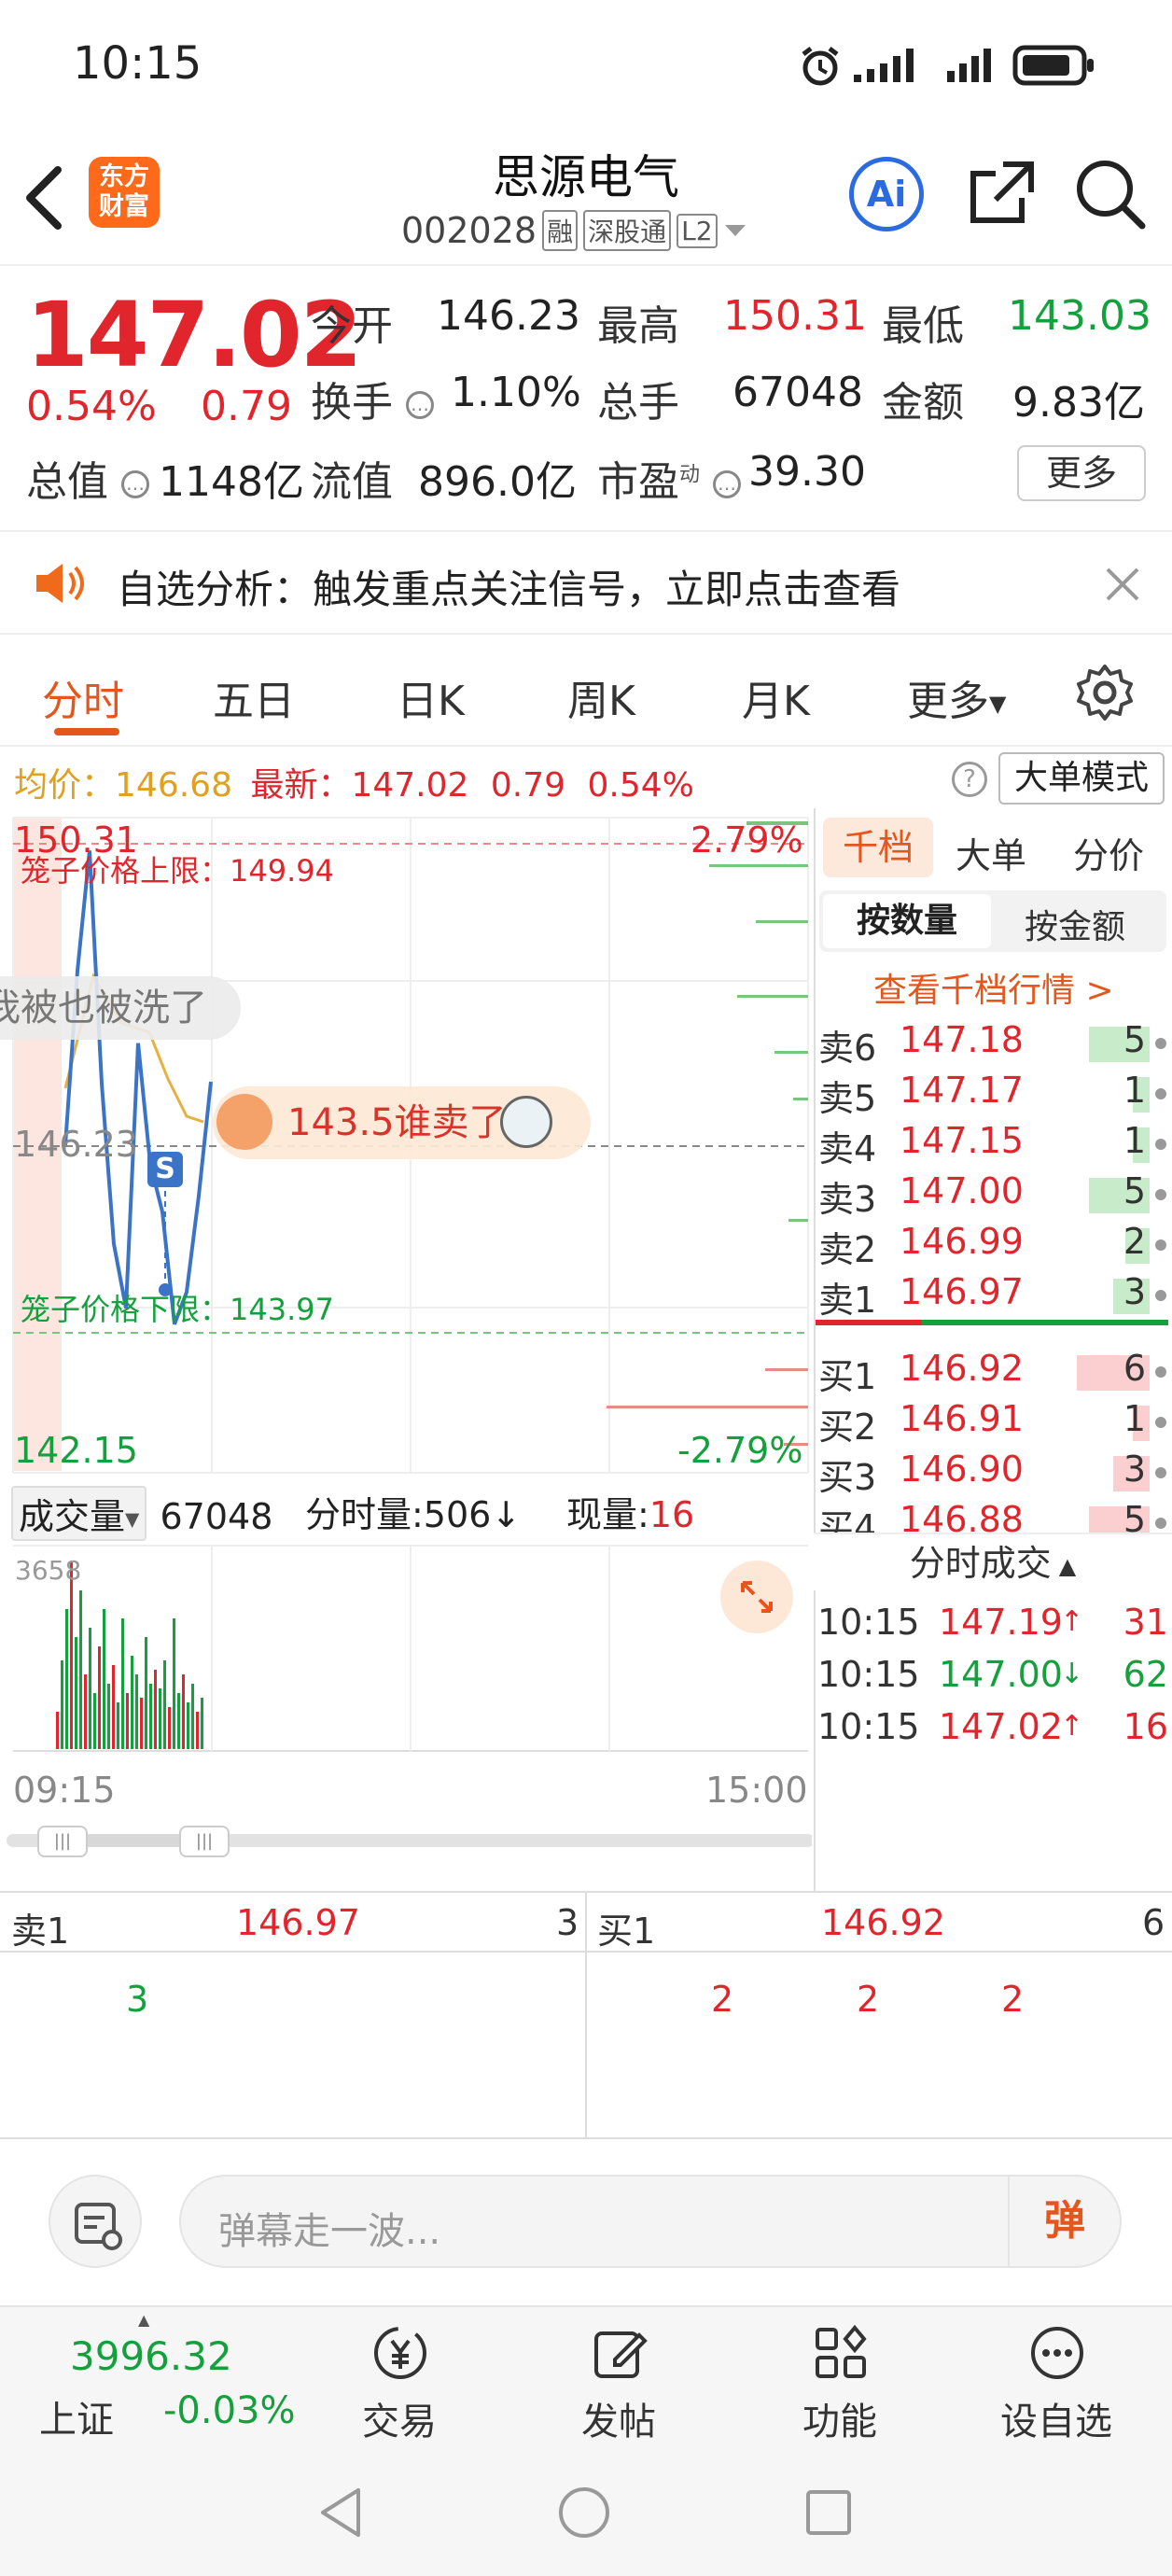 This screenshot has width=1172, height=2576. What do you see at coordinates (402, 1122) in the screenshot?
I see `danmu-bubble-2: 143.5谁卖了` at bounding box center [402, 1122].